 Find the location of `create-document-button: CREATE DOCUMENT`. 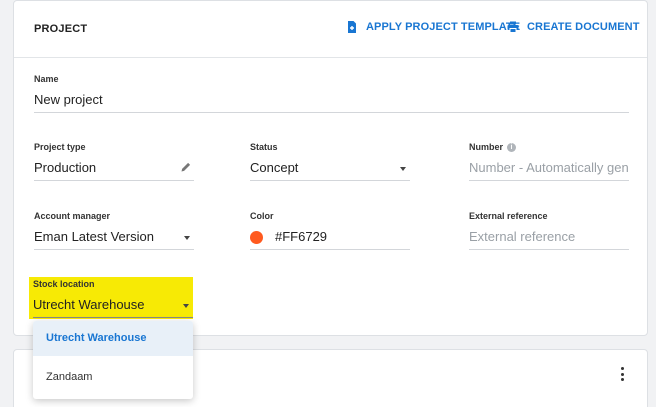

create-document-button: CREATE DOCUMENT is located at coordinates (573, 27).